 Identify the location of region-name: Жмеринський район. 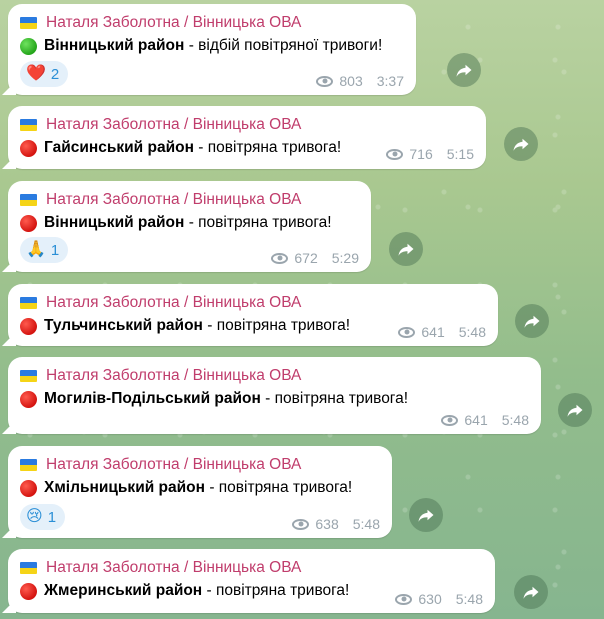
(123, 590).